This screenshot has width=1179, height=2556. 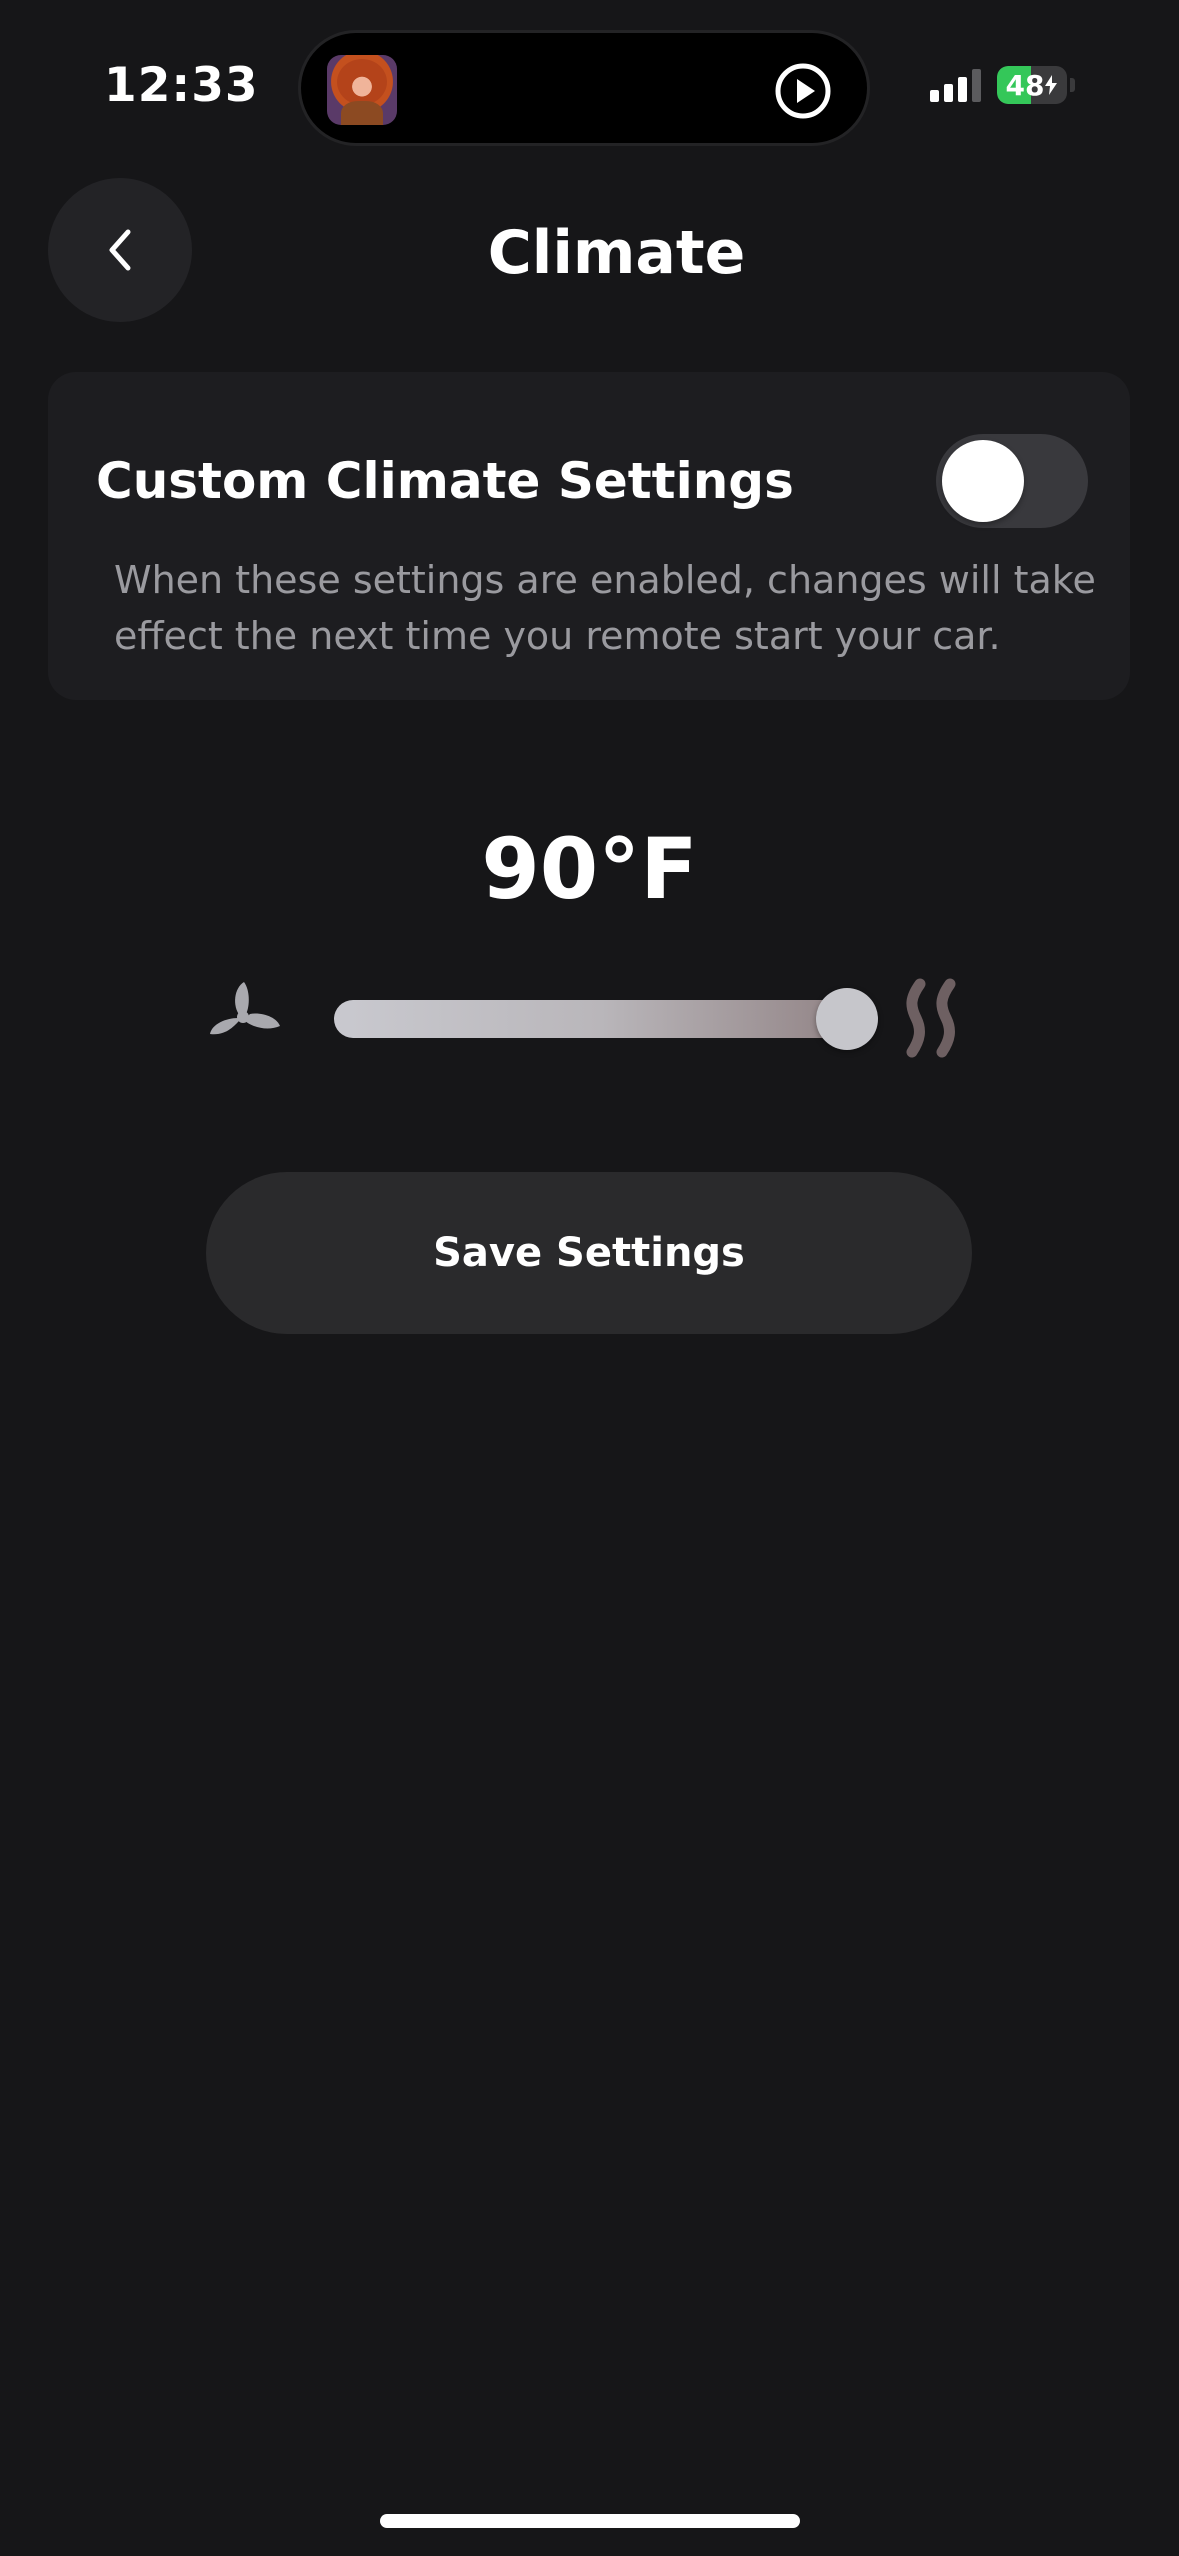 I want to click on dynamic-island, so click(x=584, y=88).